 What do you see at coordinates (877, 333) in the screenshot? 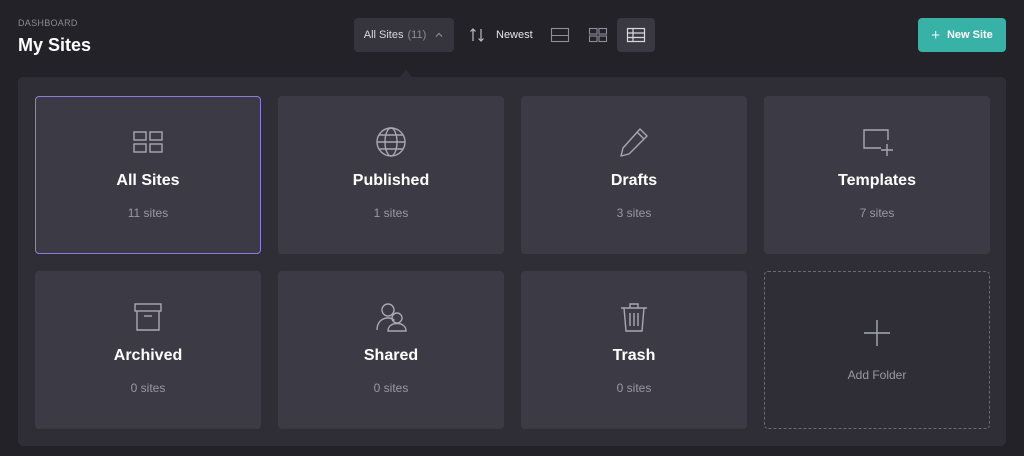
I see `plus-icon` at bounding box center [877, 333].